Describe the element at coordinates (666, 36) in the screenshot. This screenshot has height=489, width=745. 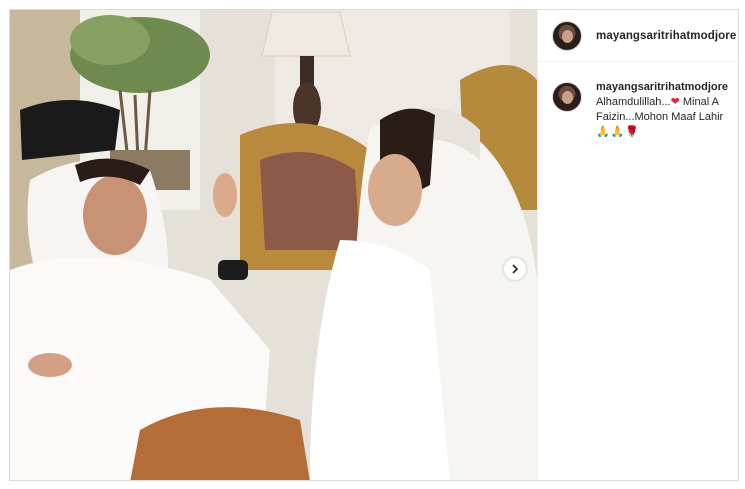
I see `header-username: mayangsaritrihatmodjore` at that location.